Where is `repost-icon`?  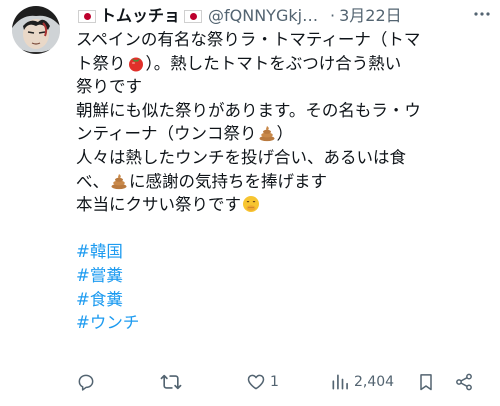
repost-icon is located at coordinates (171, 382).